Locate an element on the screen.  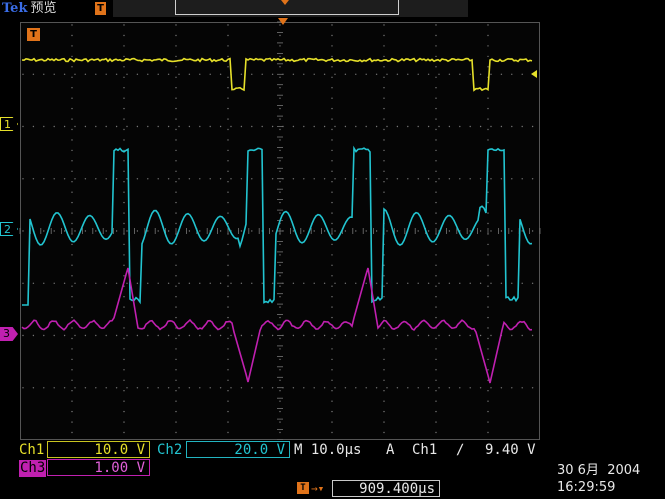
trigger-position-marker-icon is located at coordinates (283, 21).